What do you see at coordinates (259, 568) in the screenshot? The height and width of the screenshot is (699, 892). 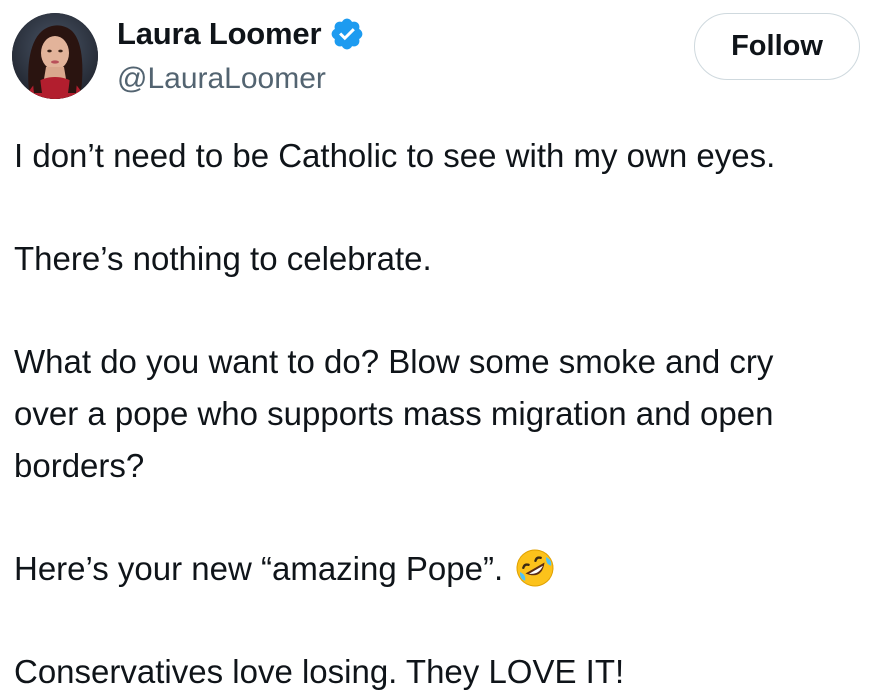 I see `tweet-line: Here’s your new “amazing Pope”.` at bounding box center [259, 568].